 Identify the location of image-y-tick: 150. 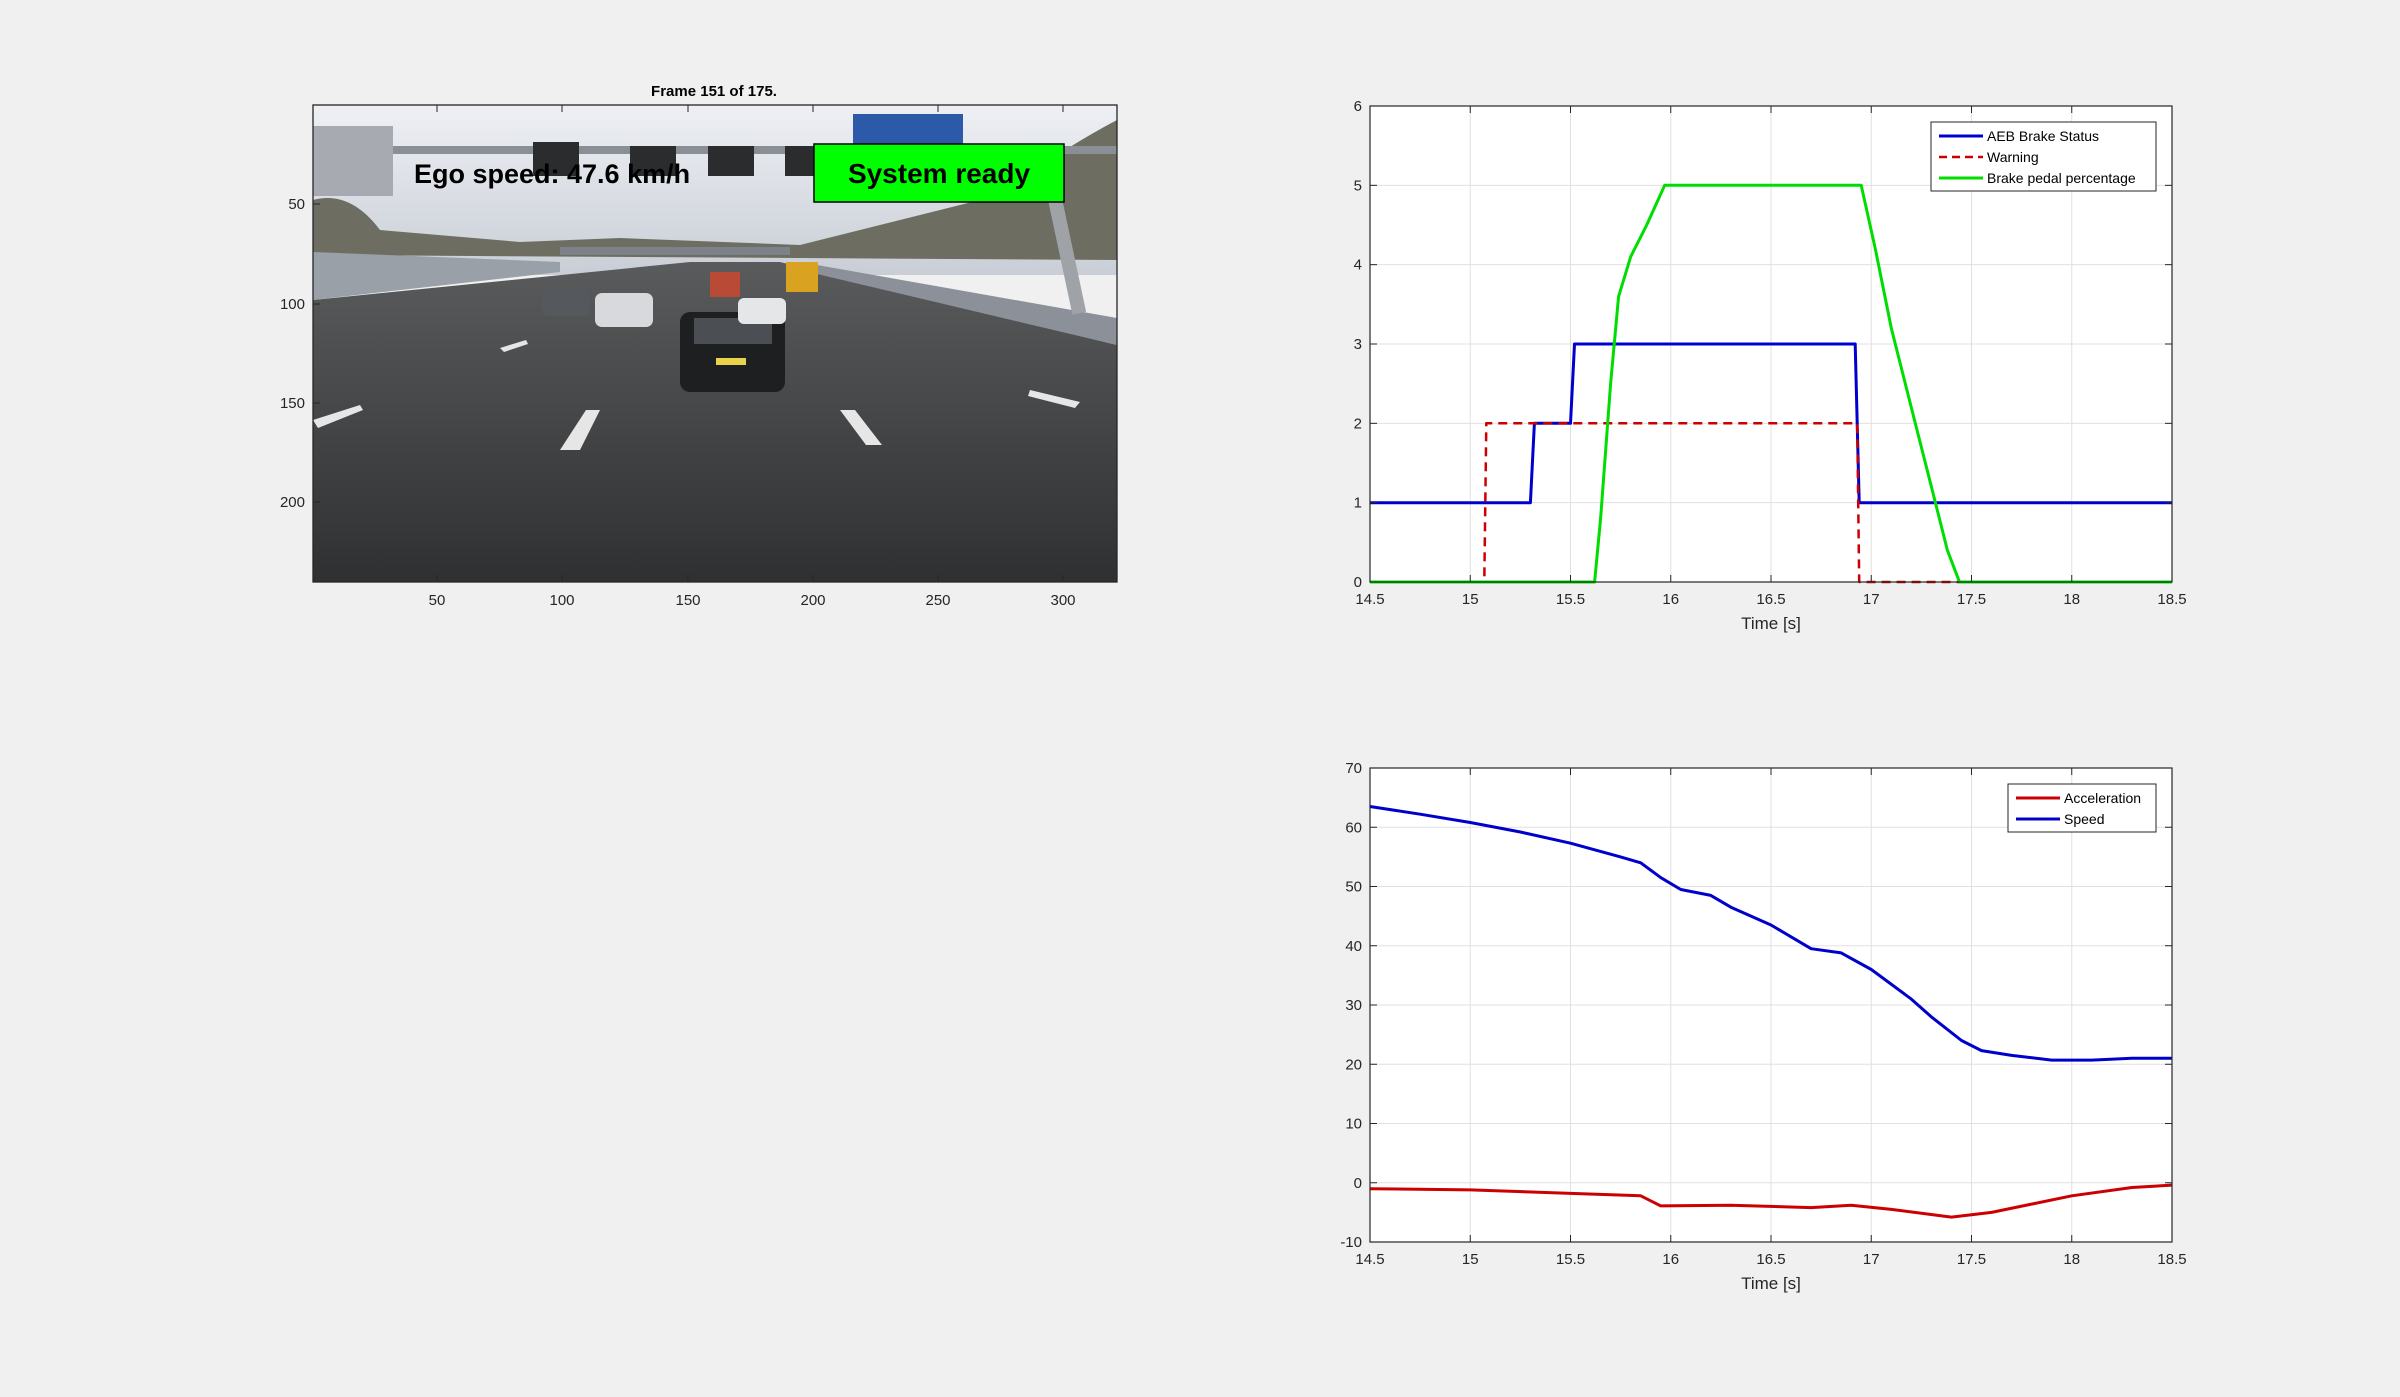
(292, 403).